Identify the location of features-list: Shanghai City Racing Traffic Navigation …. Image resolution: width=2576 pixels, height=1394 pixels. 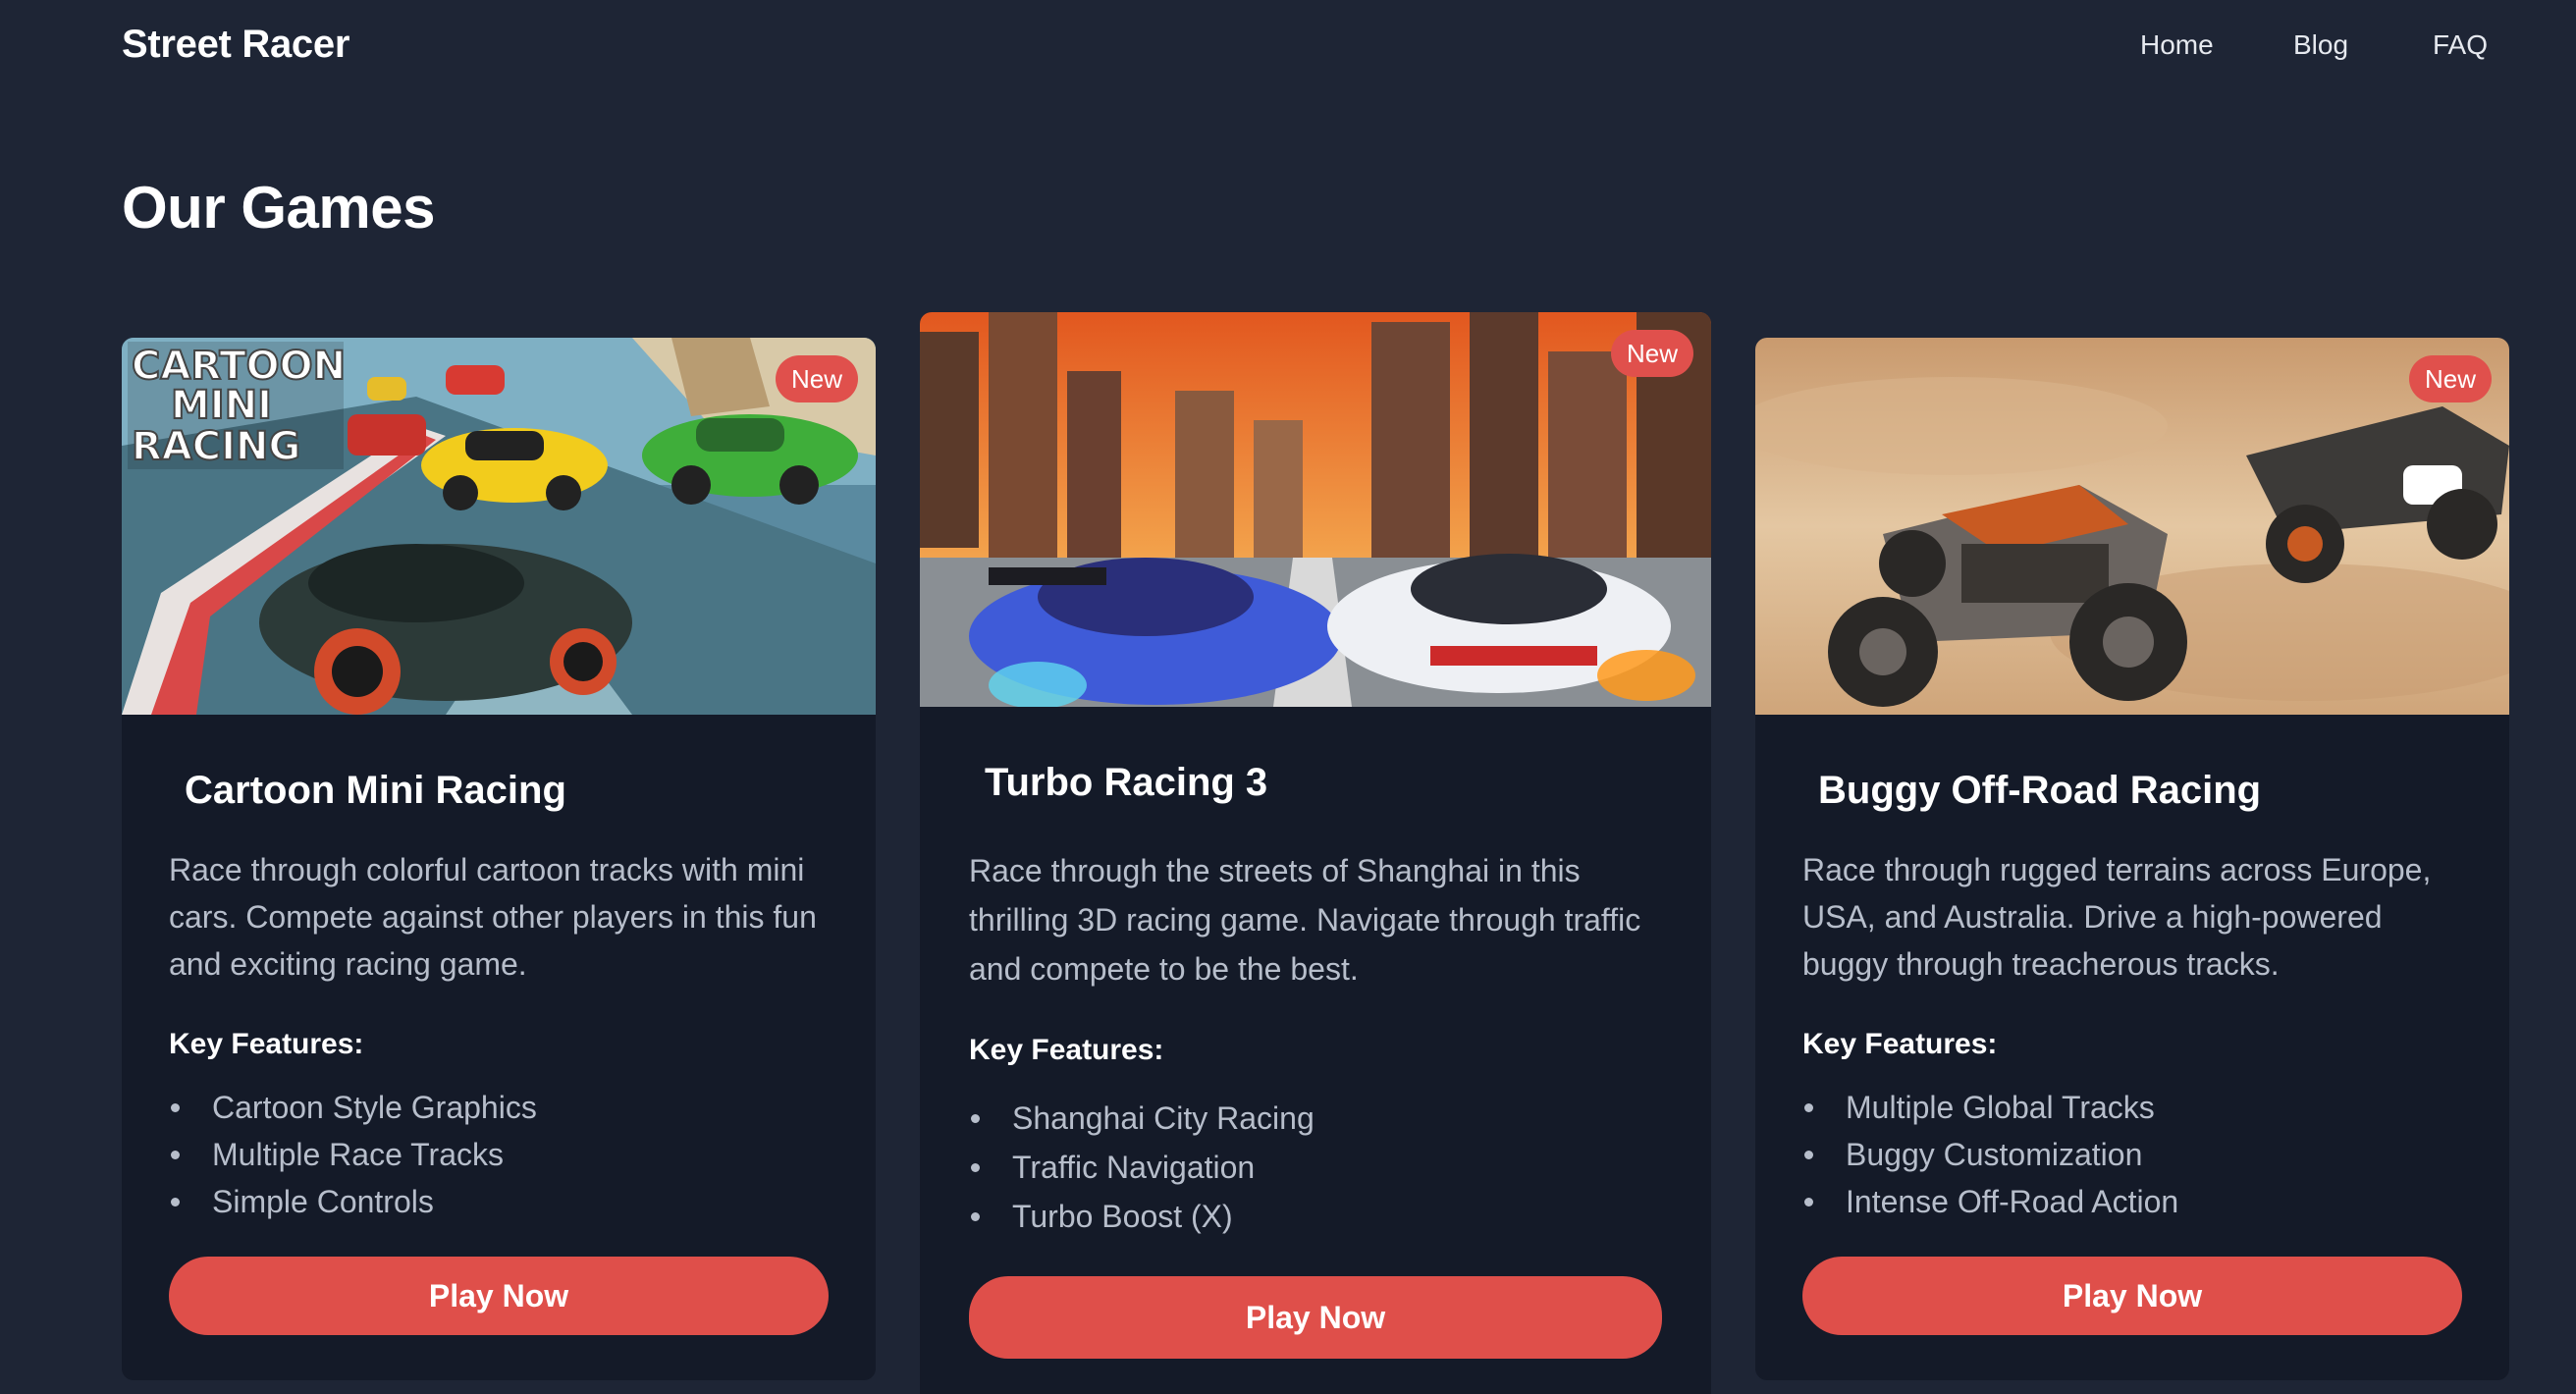
(1142, 1167).